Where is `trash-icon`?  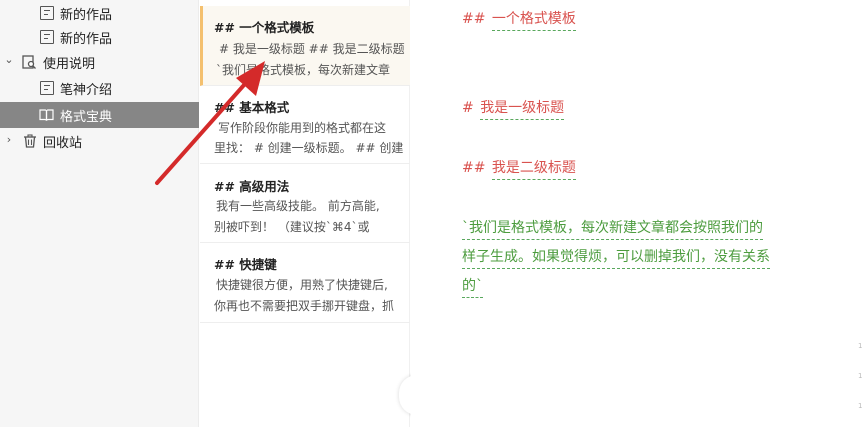 trash-icon is located at coordinates (30, 141).